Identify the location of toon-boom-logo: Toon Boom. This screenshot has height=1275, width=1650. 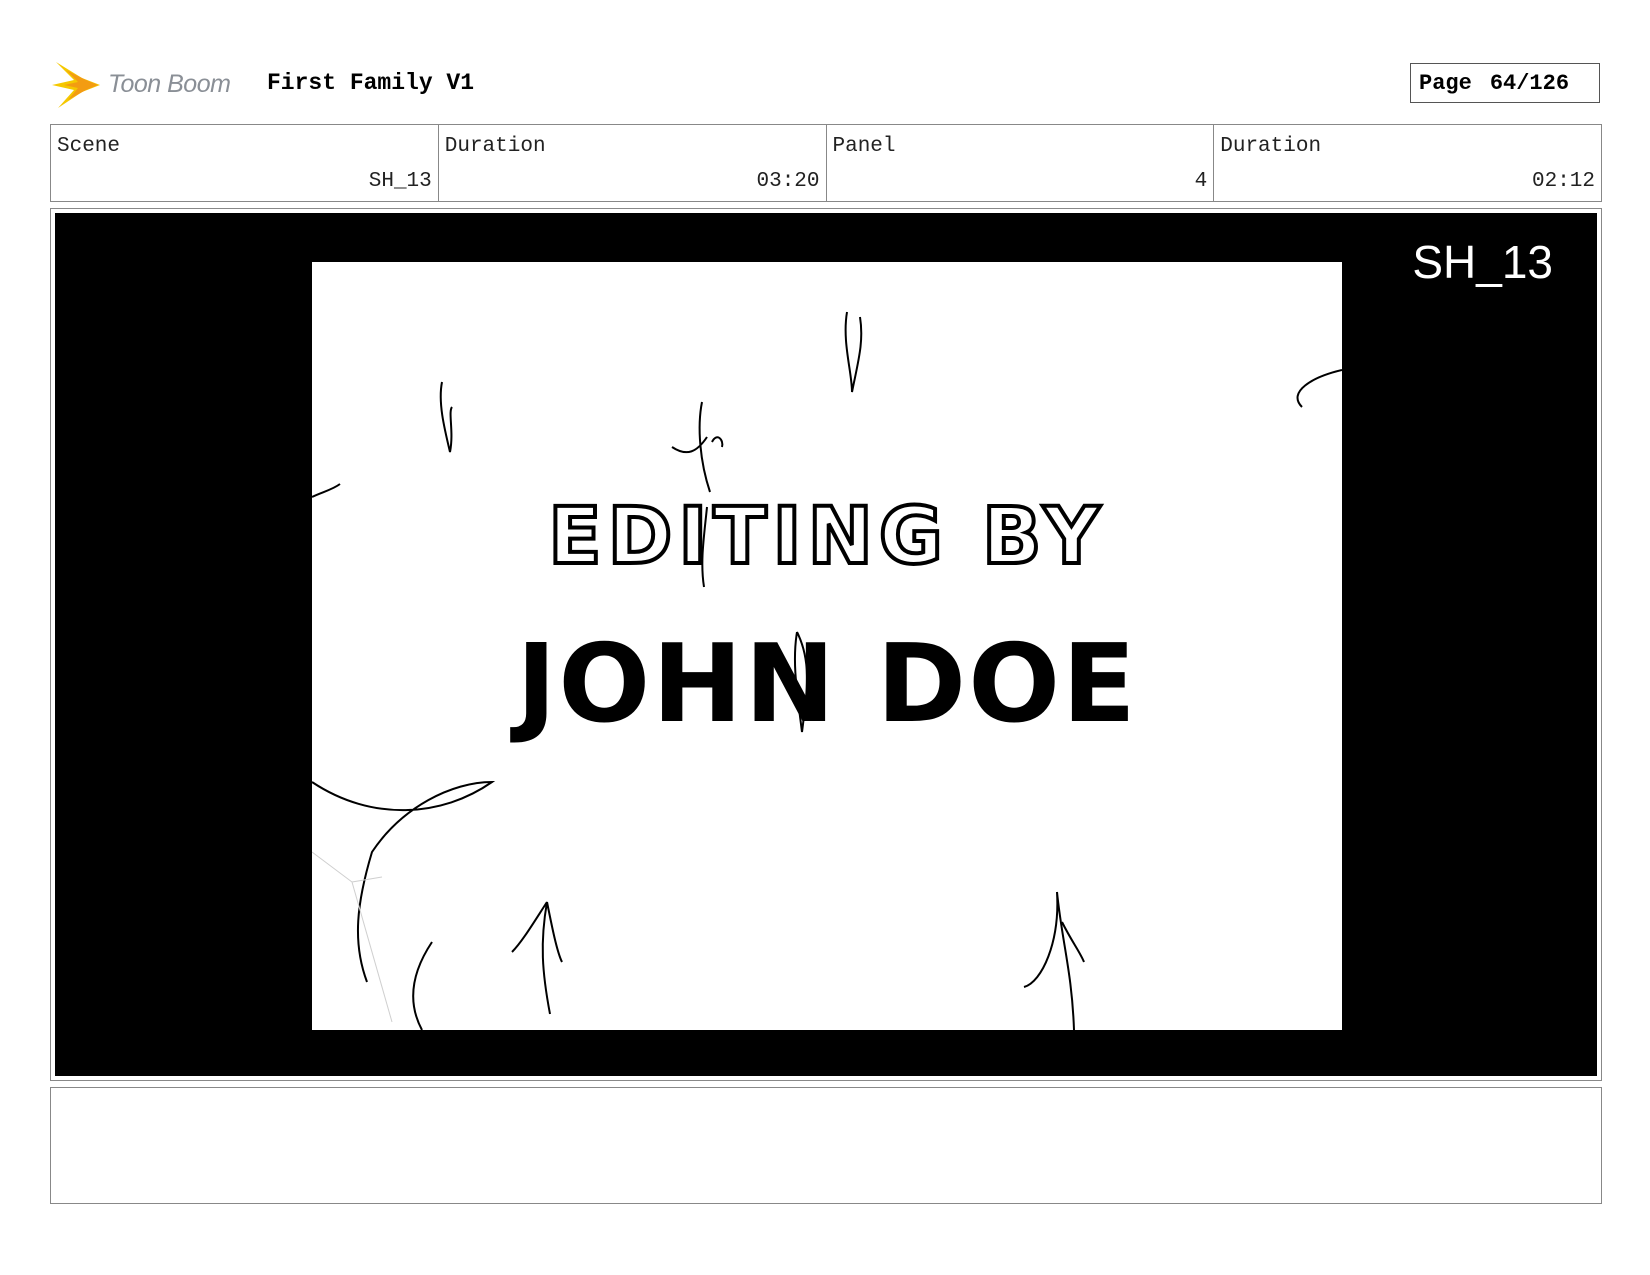
(152, 85).